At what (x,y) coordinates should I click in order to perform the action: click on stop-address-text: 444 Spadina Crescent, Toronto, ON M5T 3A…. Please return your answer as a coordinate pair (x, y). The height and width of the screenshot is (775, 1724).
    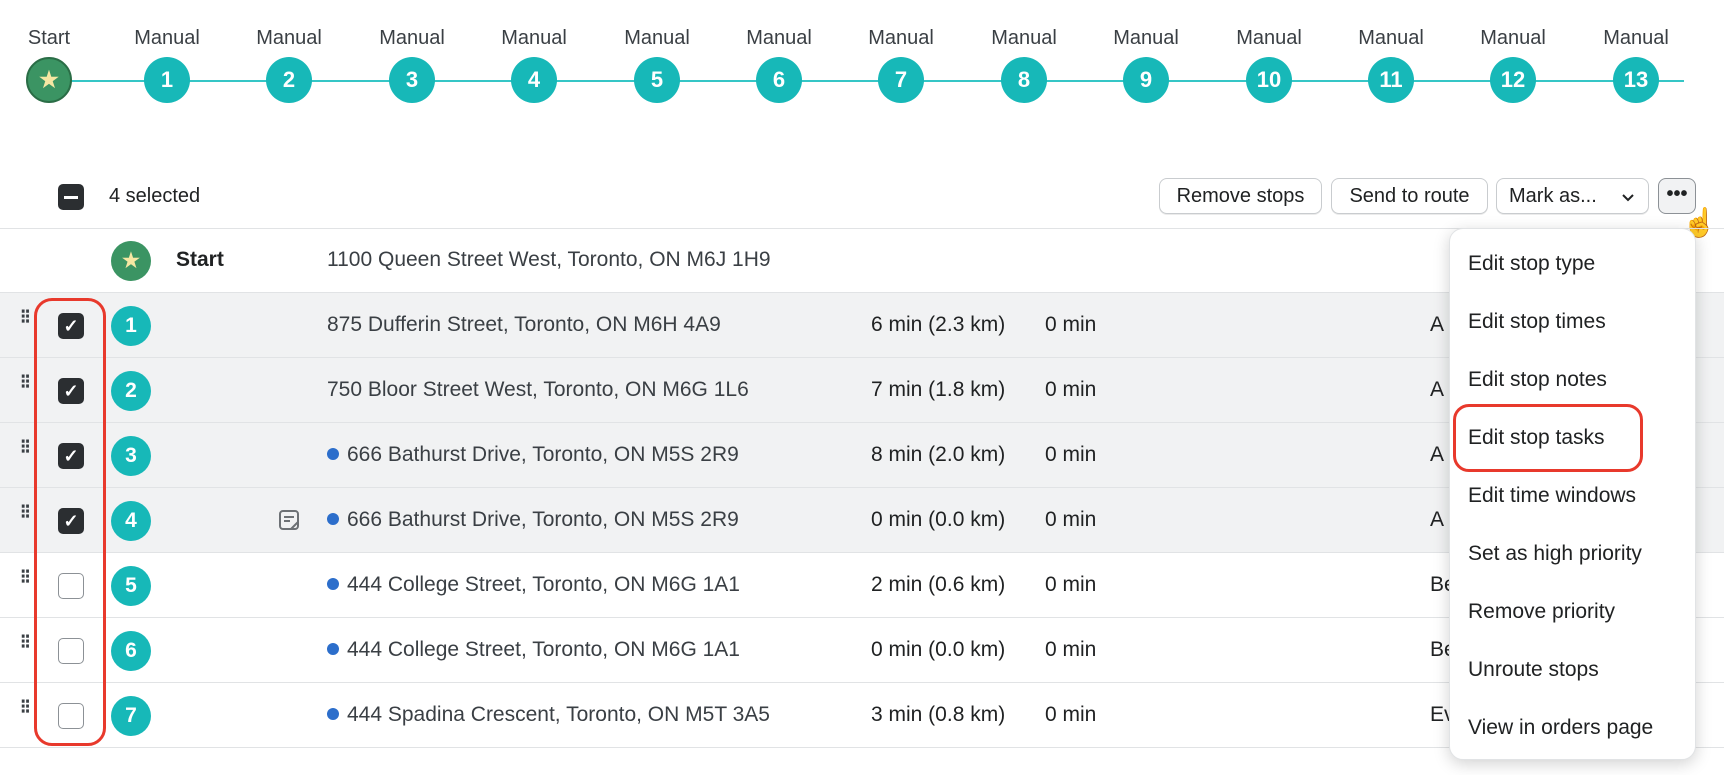
    Looking at the image, I should click on (558, 714).